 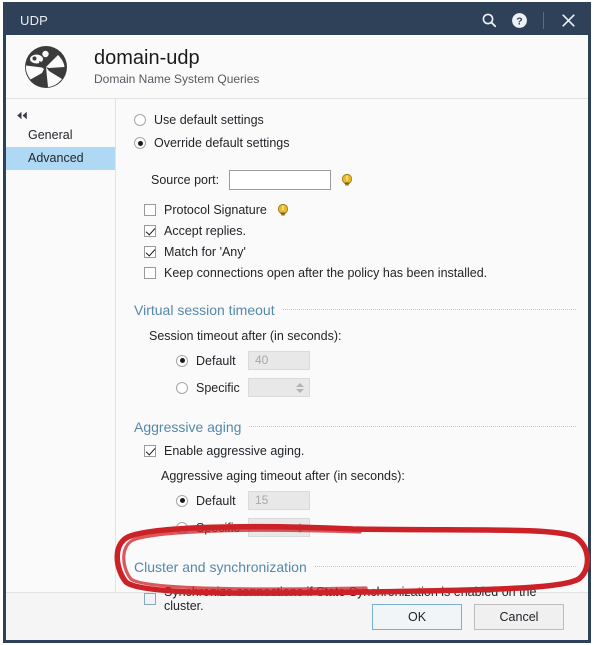 What do you see at coordinates (220, 567) in the screenshot?
I see `section-title: Cluster and synchronization` at bounding box center [220, 567].